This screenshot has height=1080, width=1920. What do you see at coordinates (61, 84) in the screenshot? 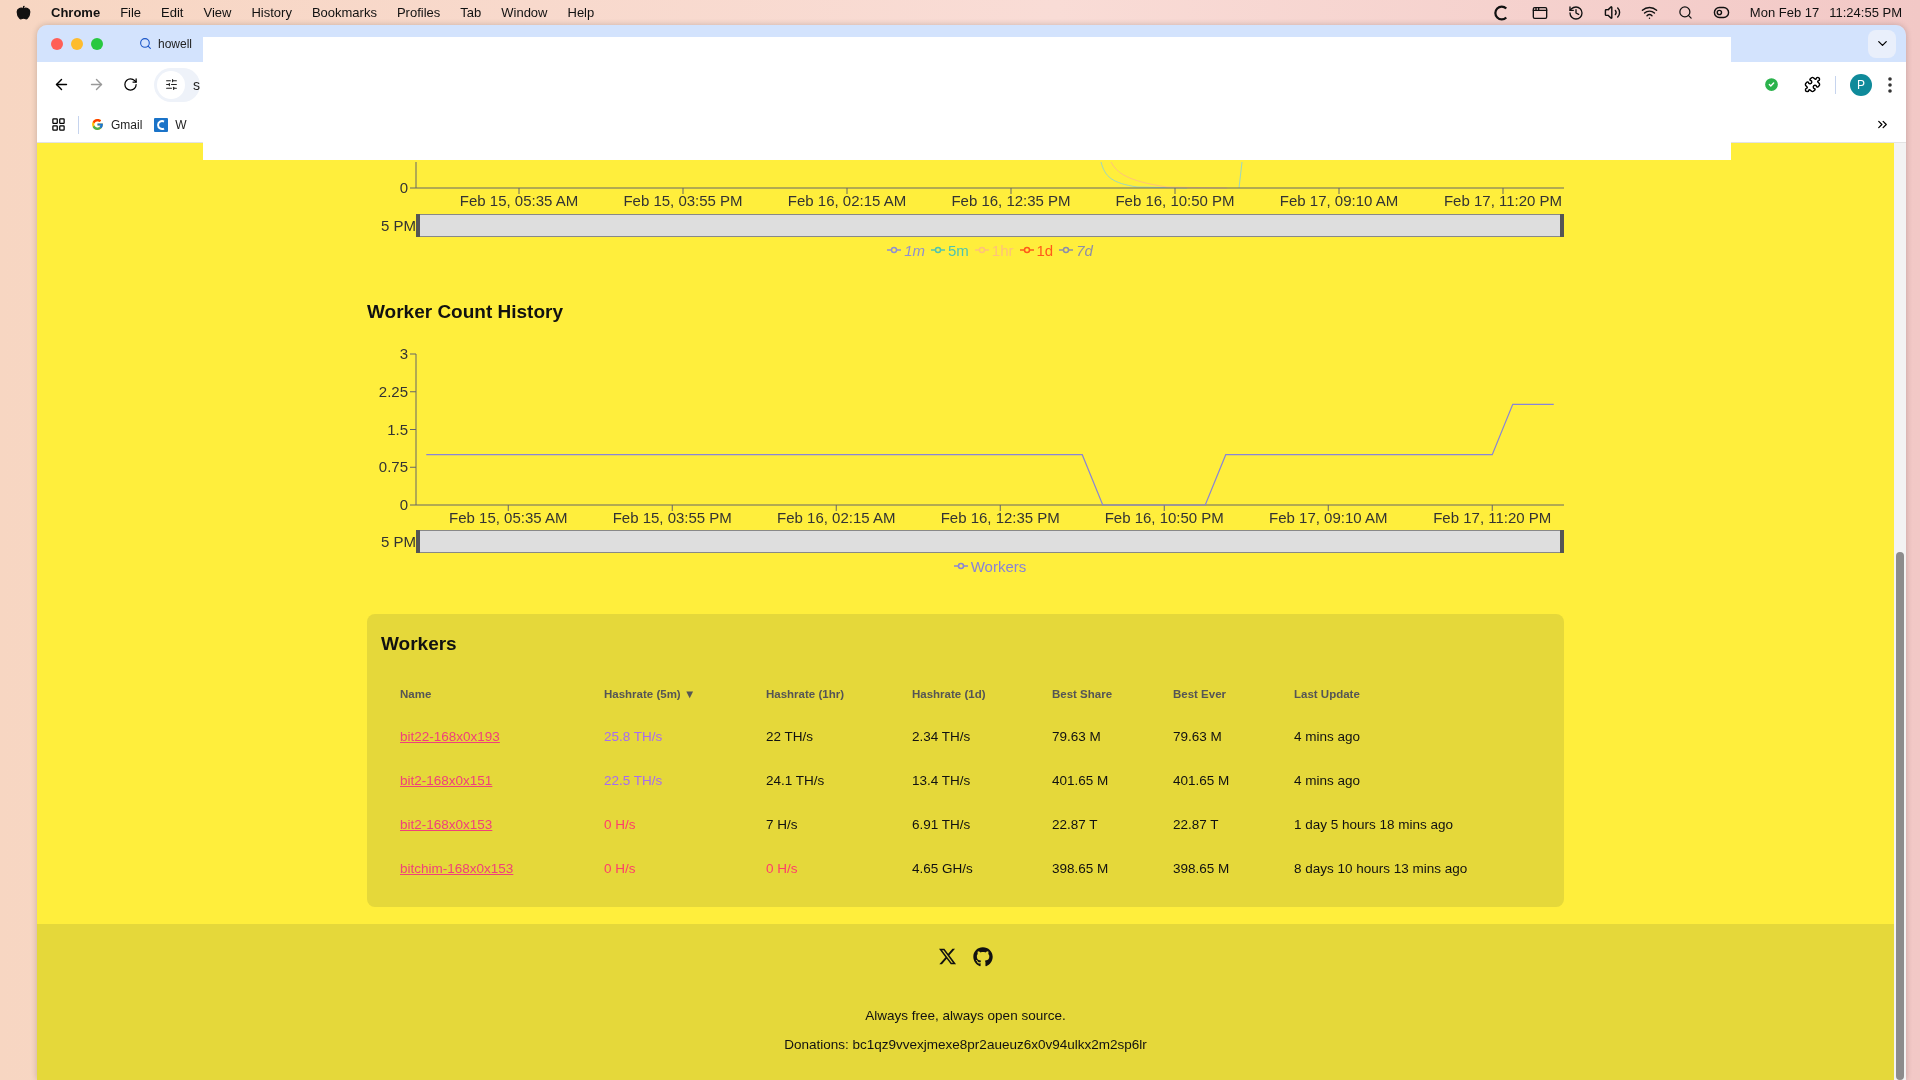
I see `back-arrow-icon` at bounding box center [61, 84].